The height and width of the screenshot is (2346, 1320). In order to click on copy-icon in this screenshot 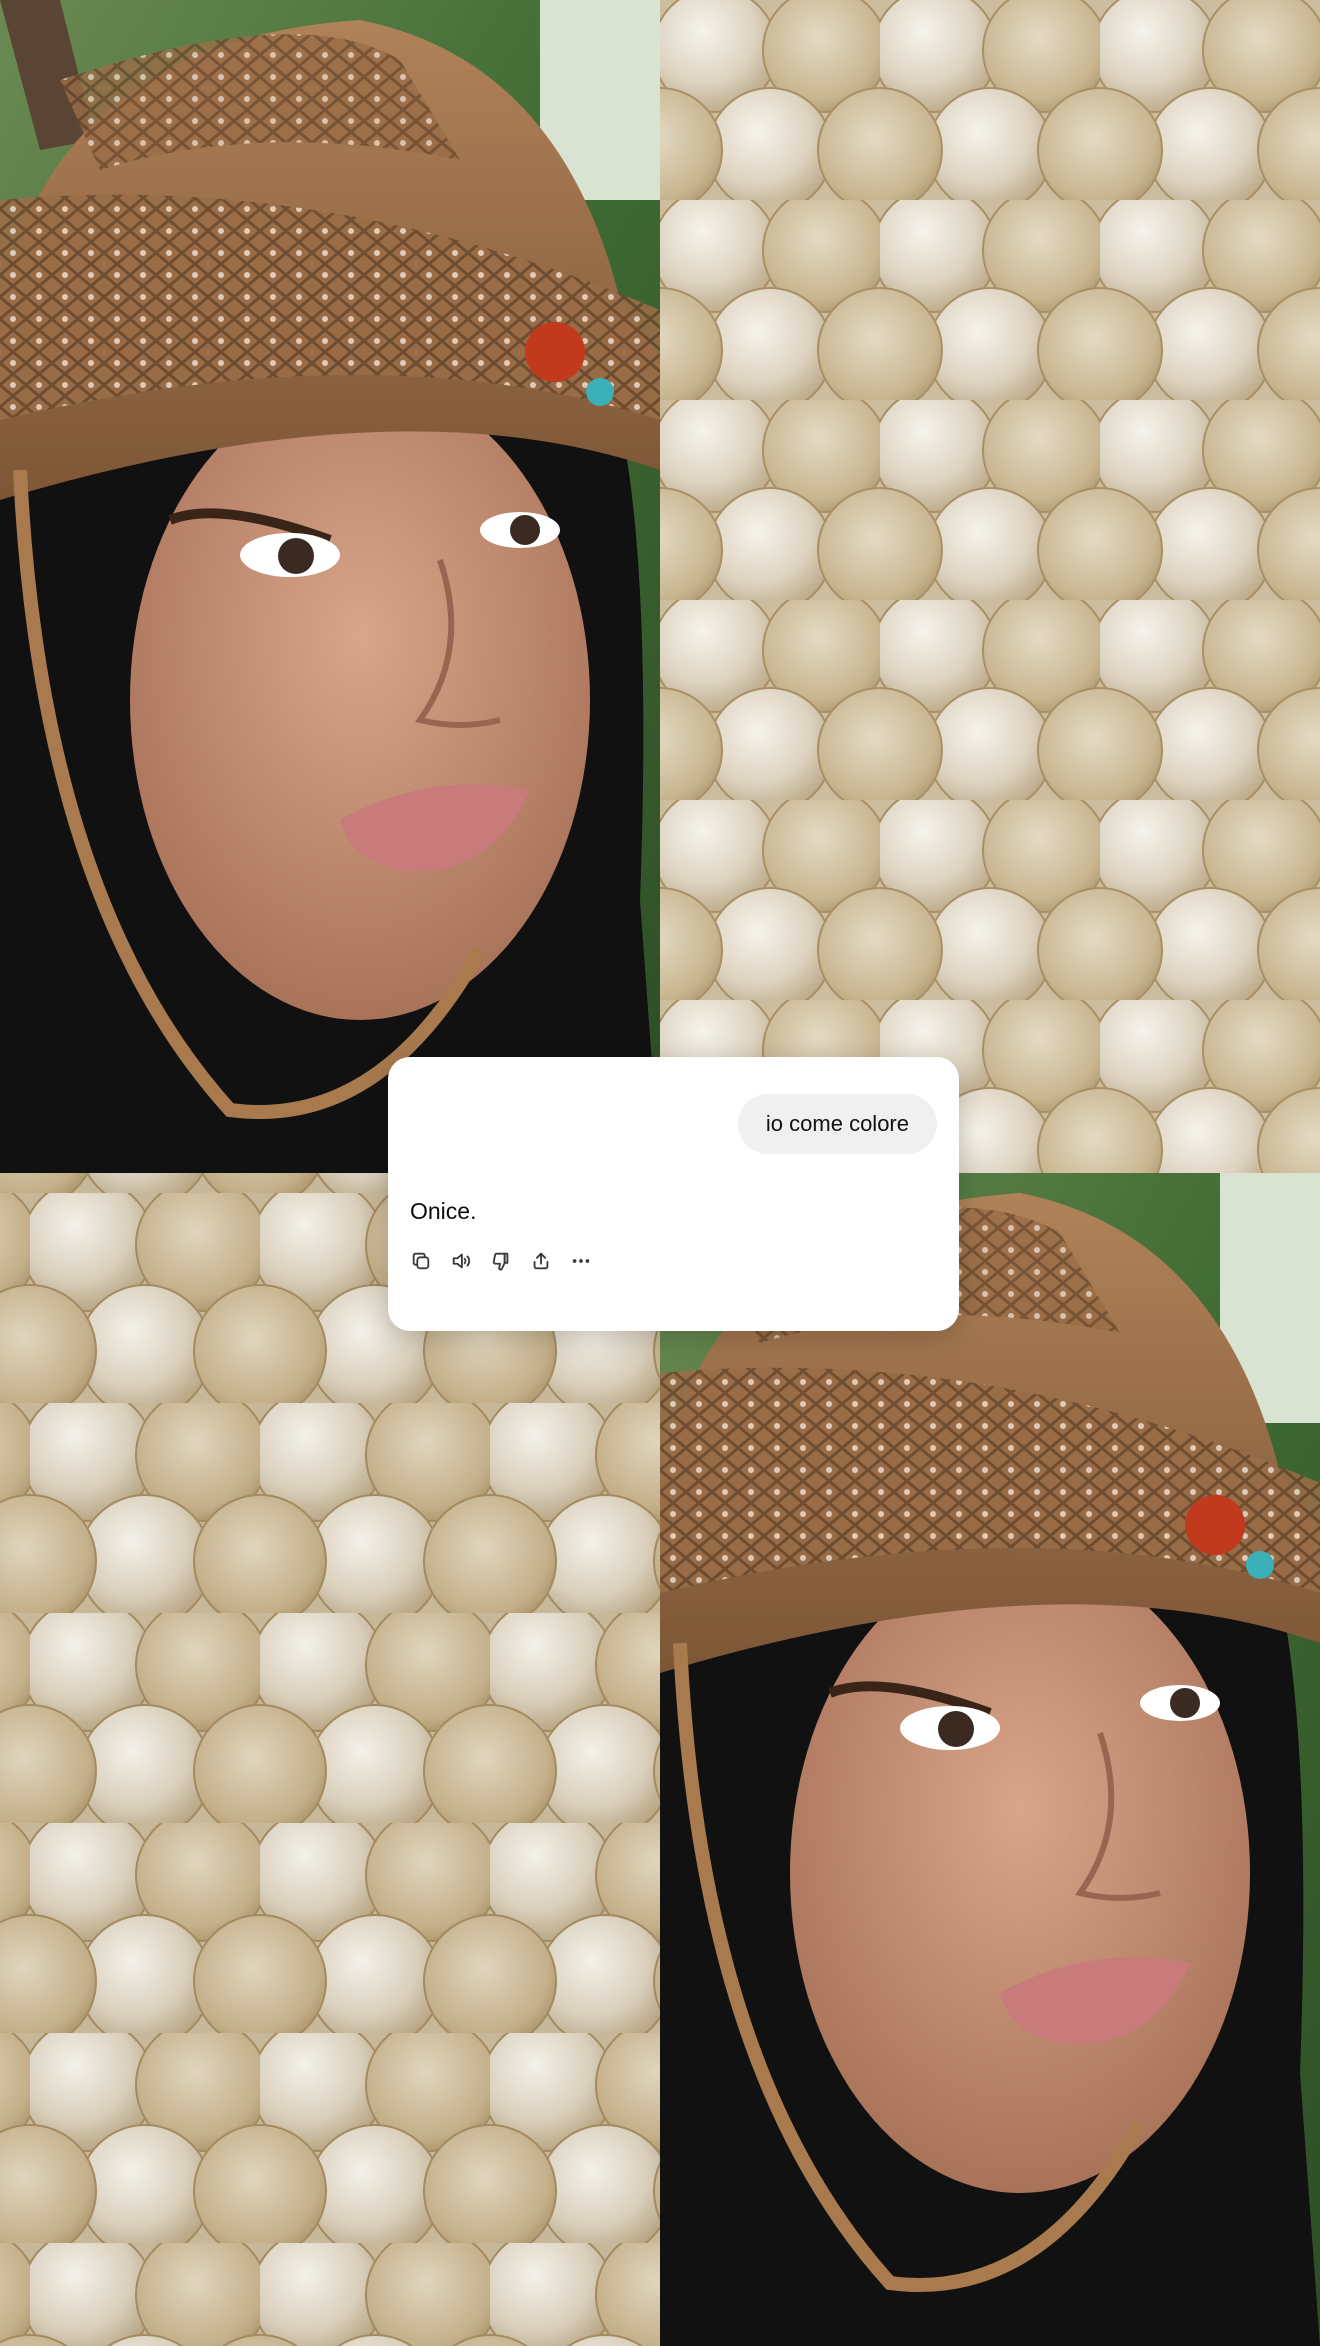, I will do `click(421, 1261)`.